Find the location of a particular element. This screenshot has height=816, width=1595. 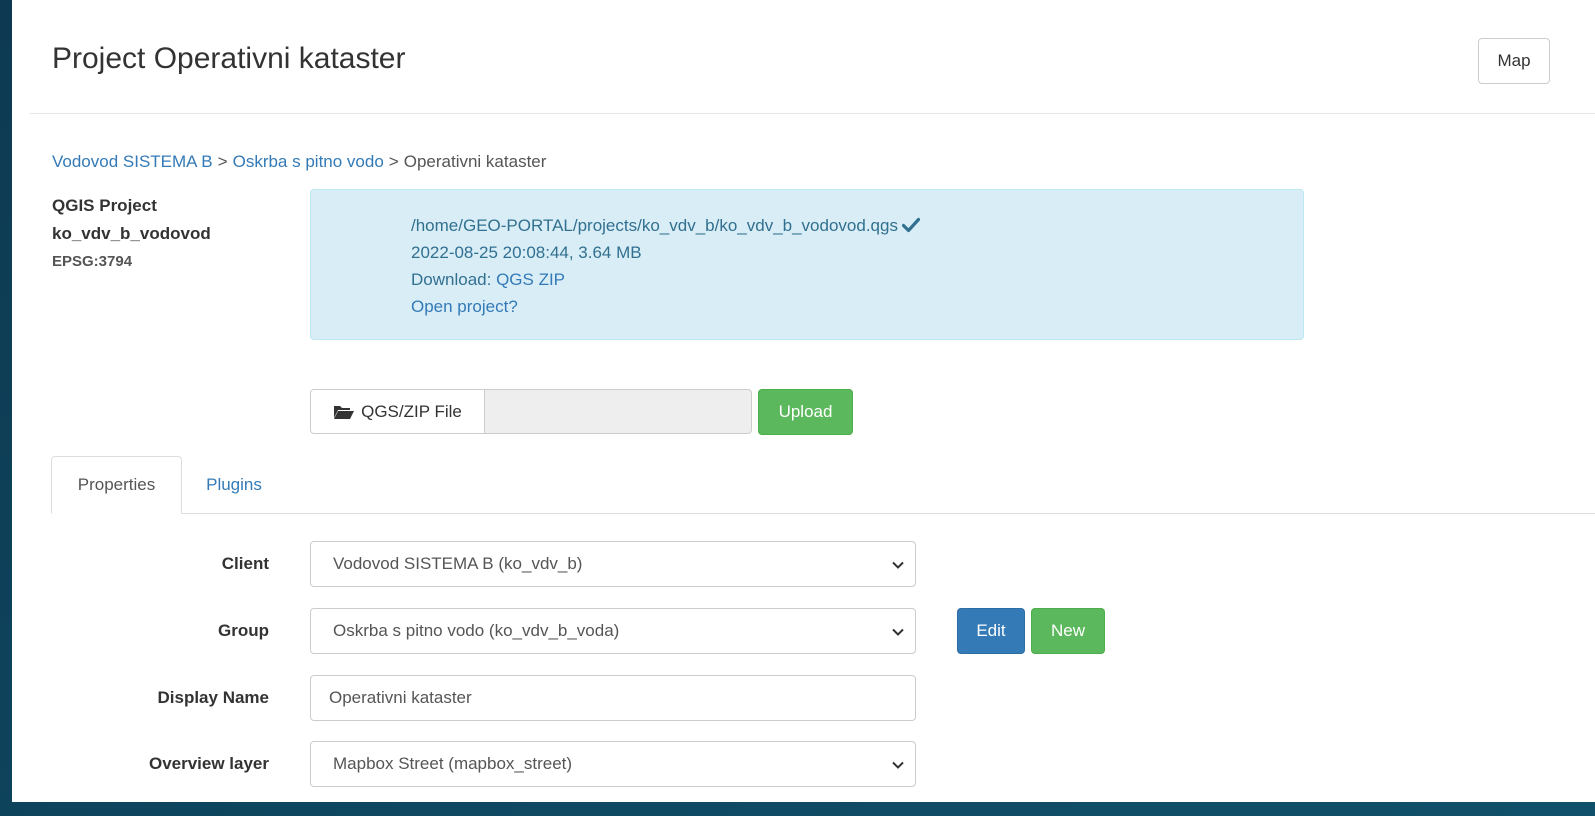

group-label: Group is located at coordinates (243, 630).